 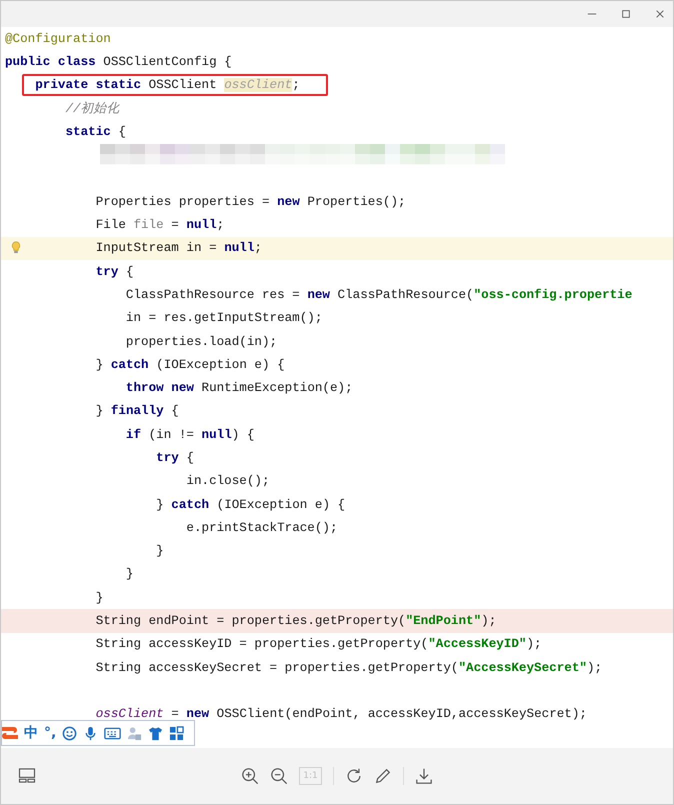 I want to click on zoom-in-icon, so click(x=250, y=776).